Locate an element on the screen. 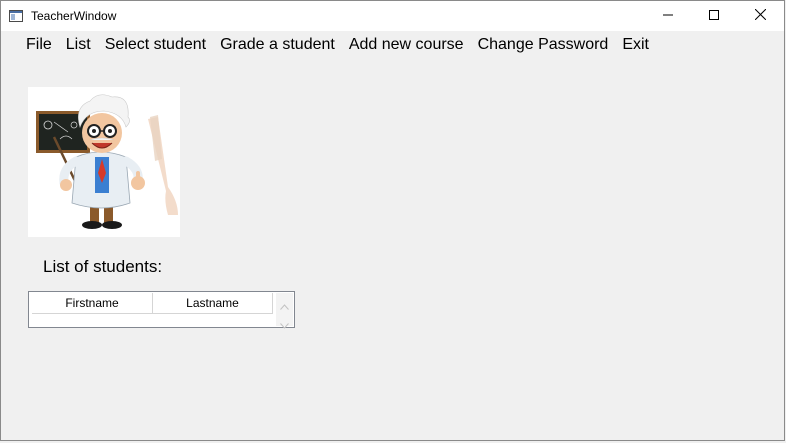  maximize-icon is located at coordinates (714, 16).